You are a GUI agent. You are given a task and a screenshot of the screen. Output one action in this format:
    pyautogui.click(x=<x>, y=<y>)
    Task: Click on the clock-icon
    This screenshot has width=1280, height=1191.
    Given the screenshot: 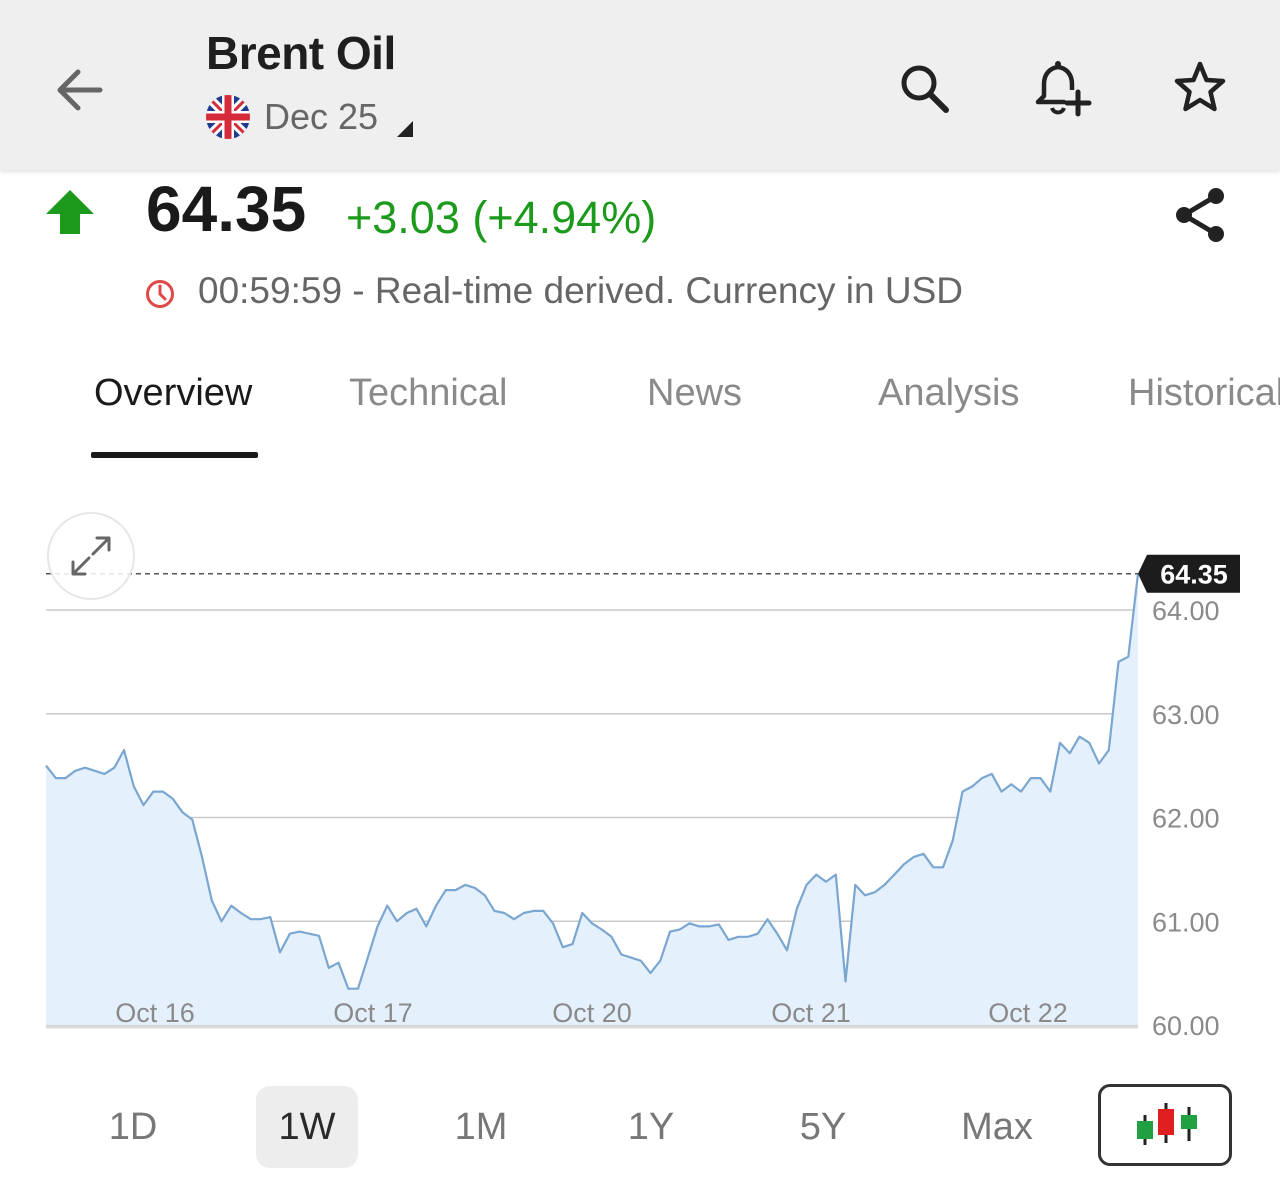 What is the action you would take?
    pyautogui.click(x=160, y=294)
    